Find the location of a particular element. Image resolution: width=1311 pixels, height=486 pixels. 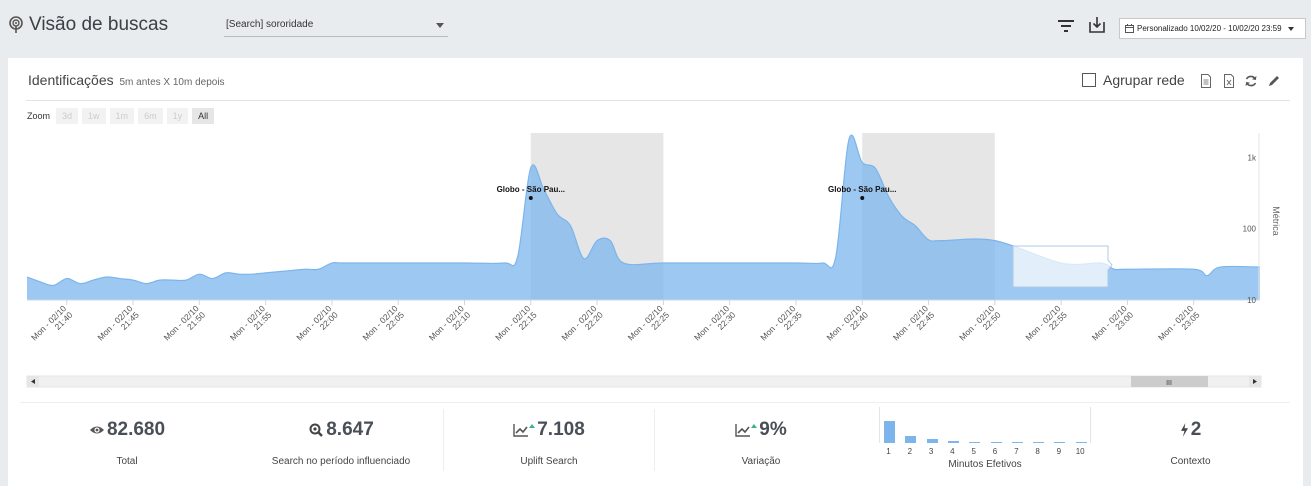

histogram-bars is located at coordinates (985, 425).